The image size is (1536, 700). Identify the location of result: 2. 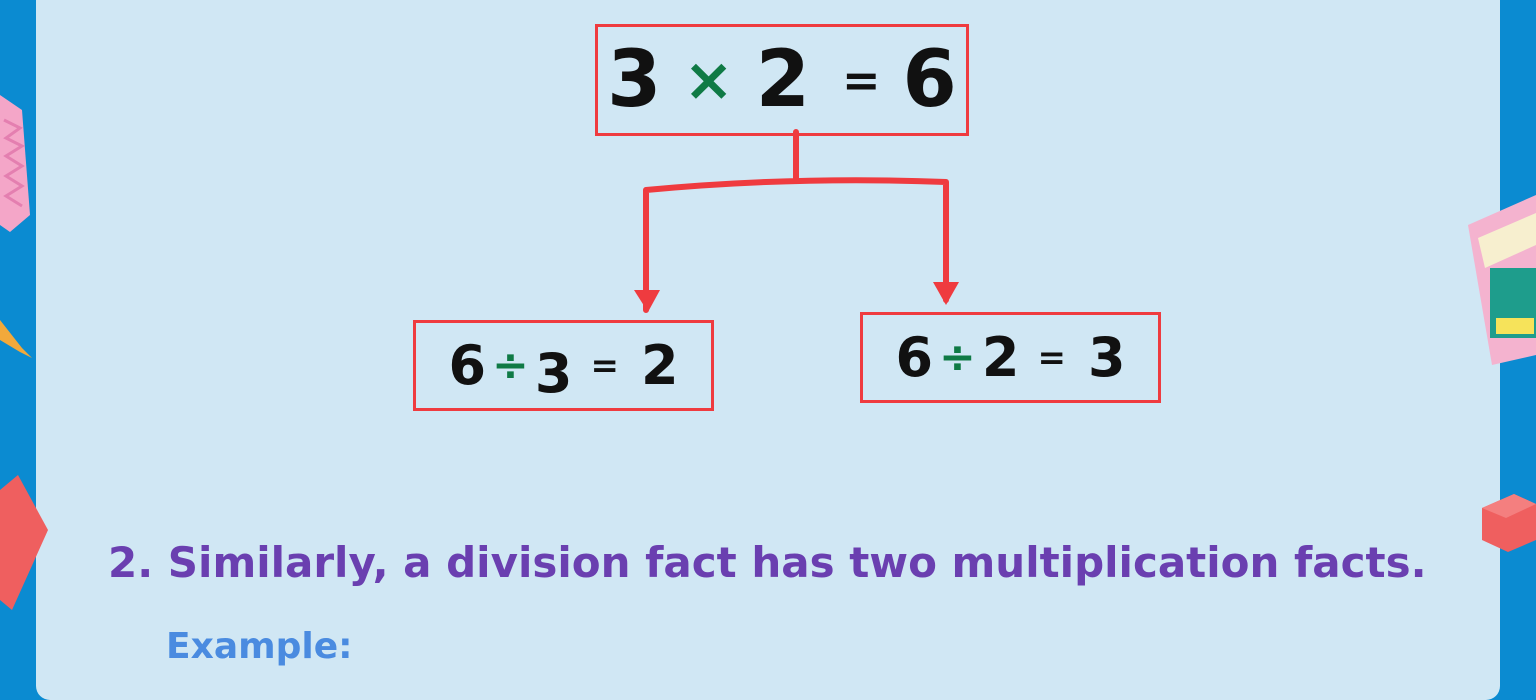
(659, 365).